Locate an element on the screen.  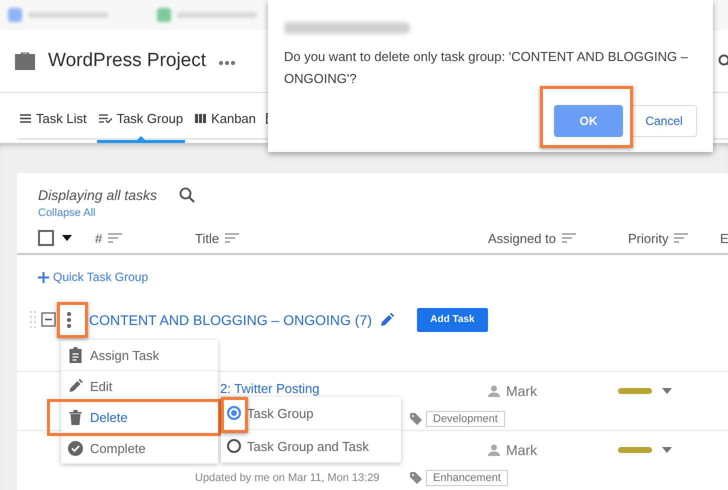
menu-item: Assign Task is located at coordinates (139, 355).